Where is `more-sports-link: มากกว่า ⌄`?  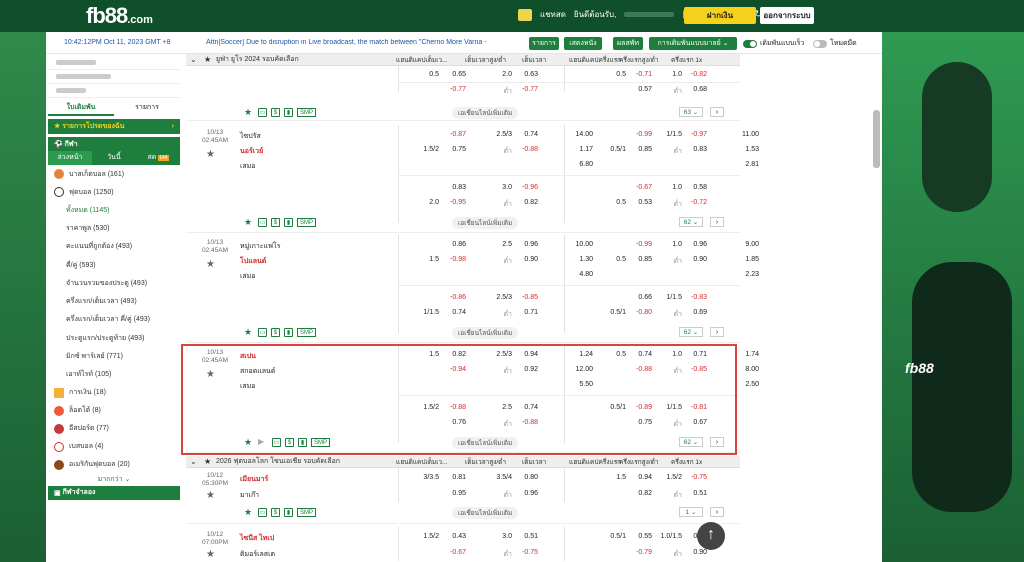
more-sports-link: มากกว่า ⌄ is located at coordinates (114, 480).